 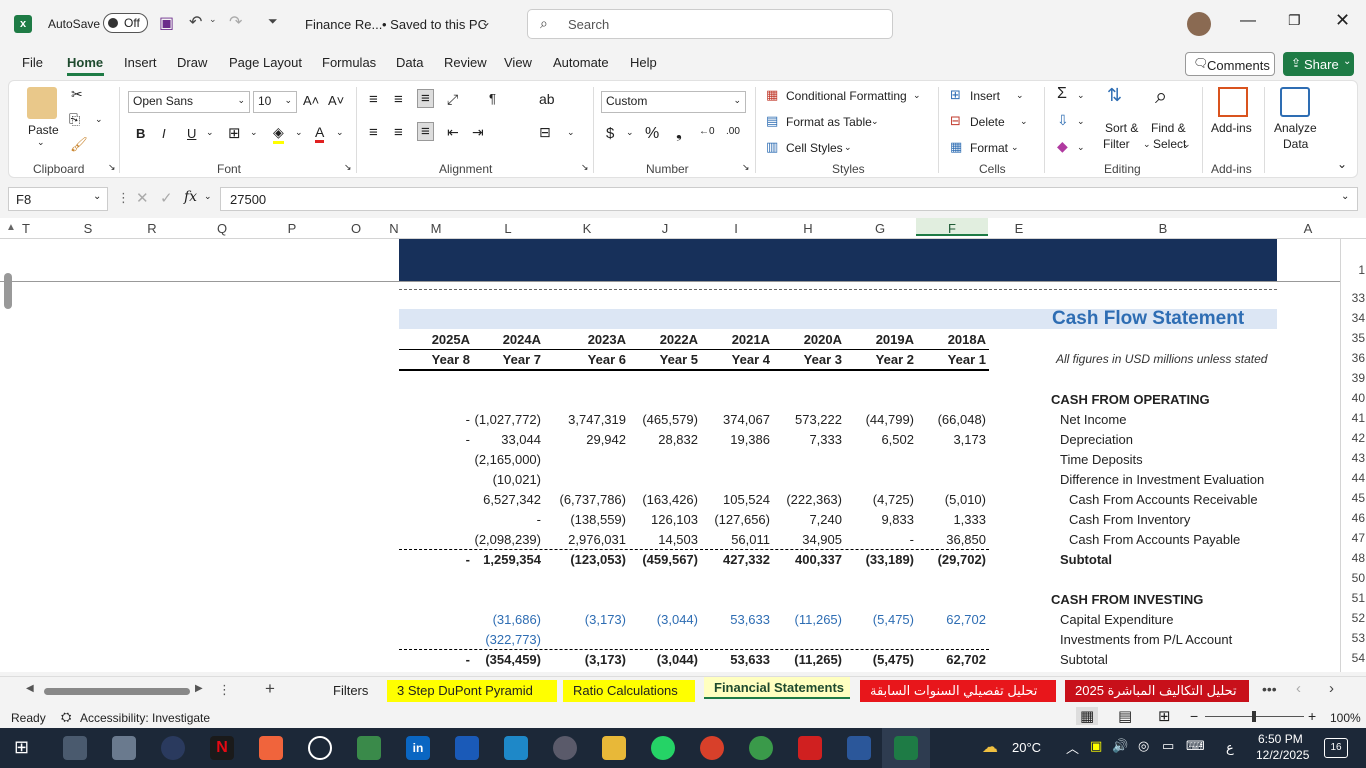 I want to click on tab-home: Home, so click(x=85, y=62).